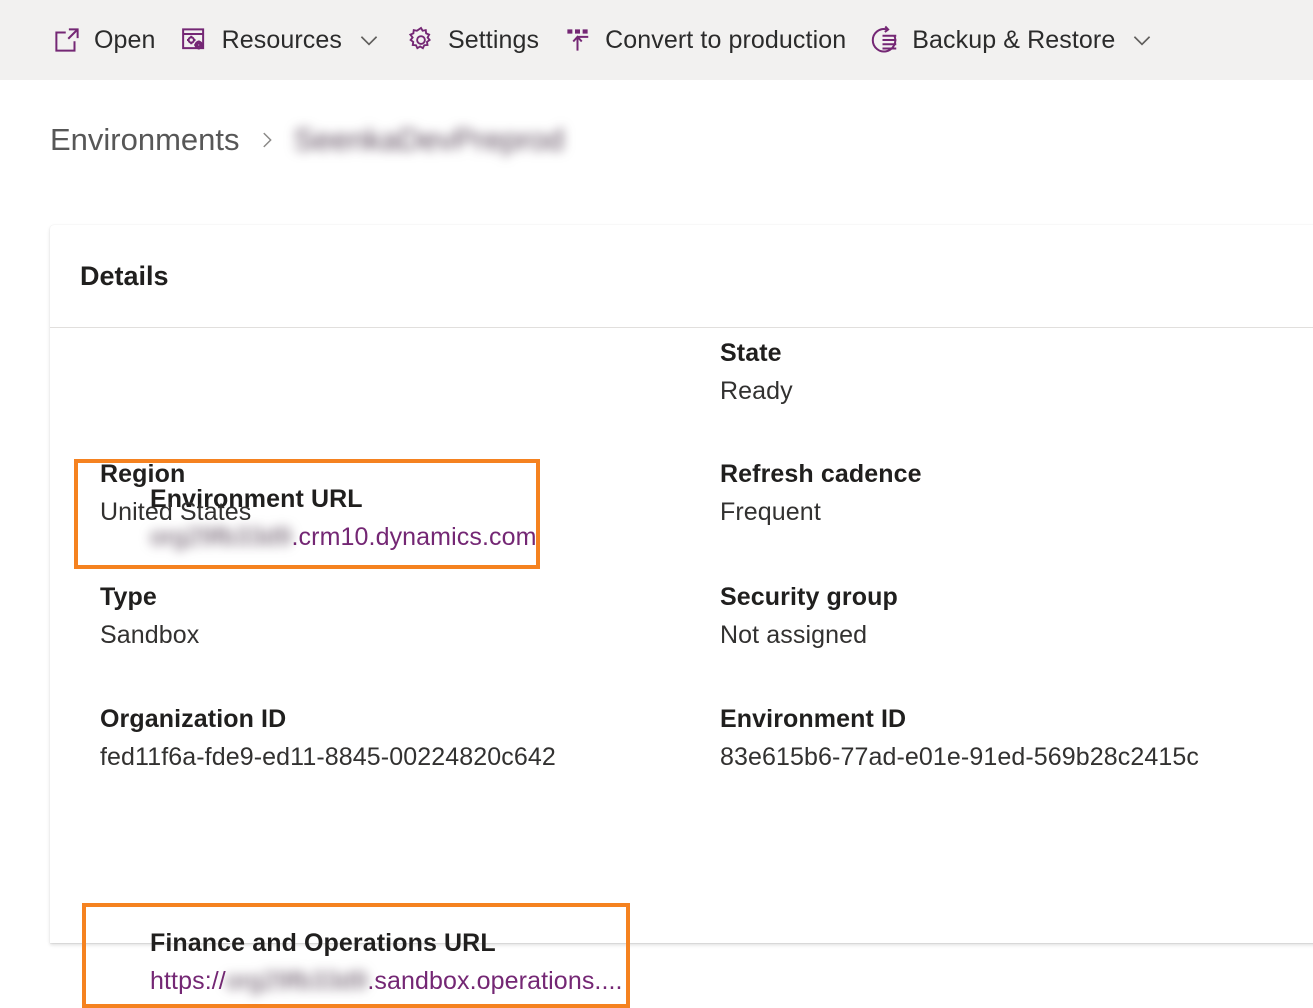  What do you see at coordinates (188, 981) in the screenshot?
I see `field-finance-operations-url-scheme: https://` at bounding box center [188, 981].